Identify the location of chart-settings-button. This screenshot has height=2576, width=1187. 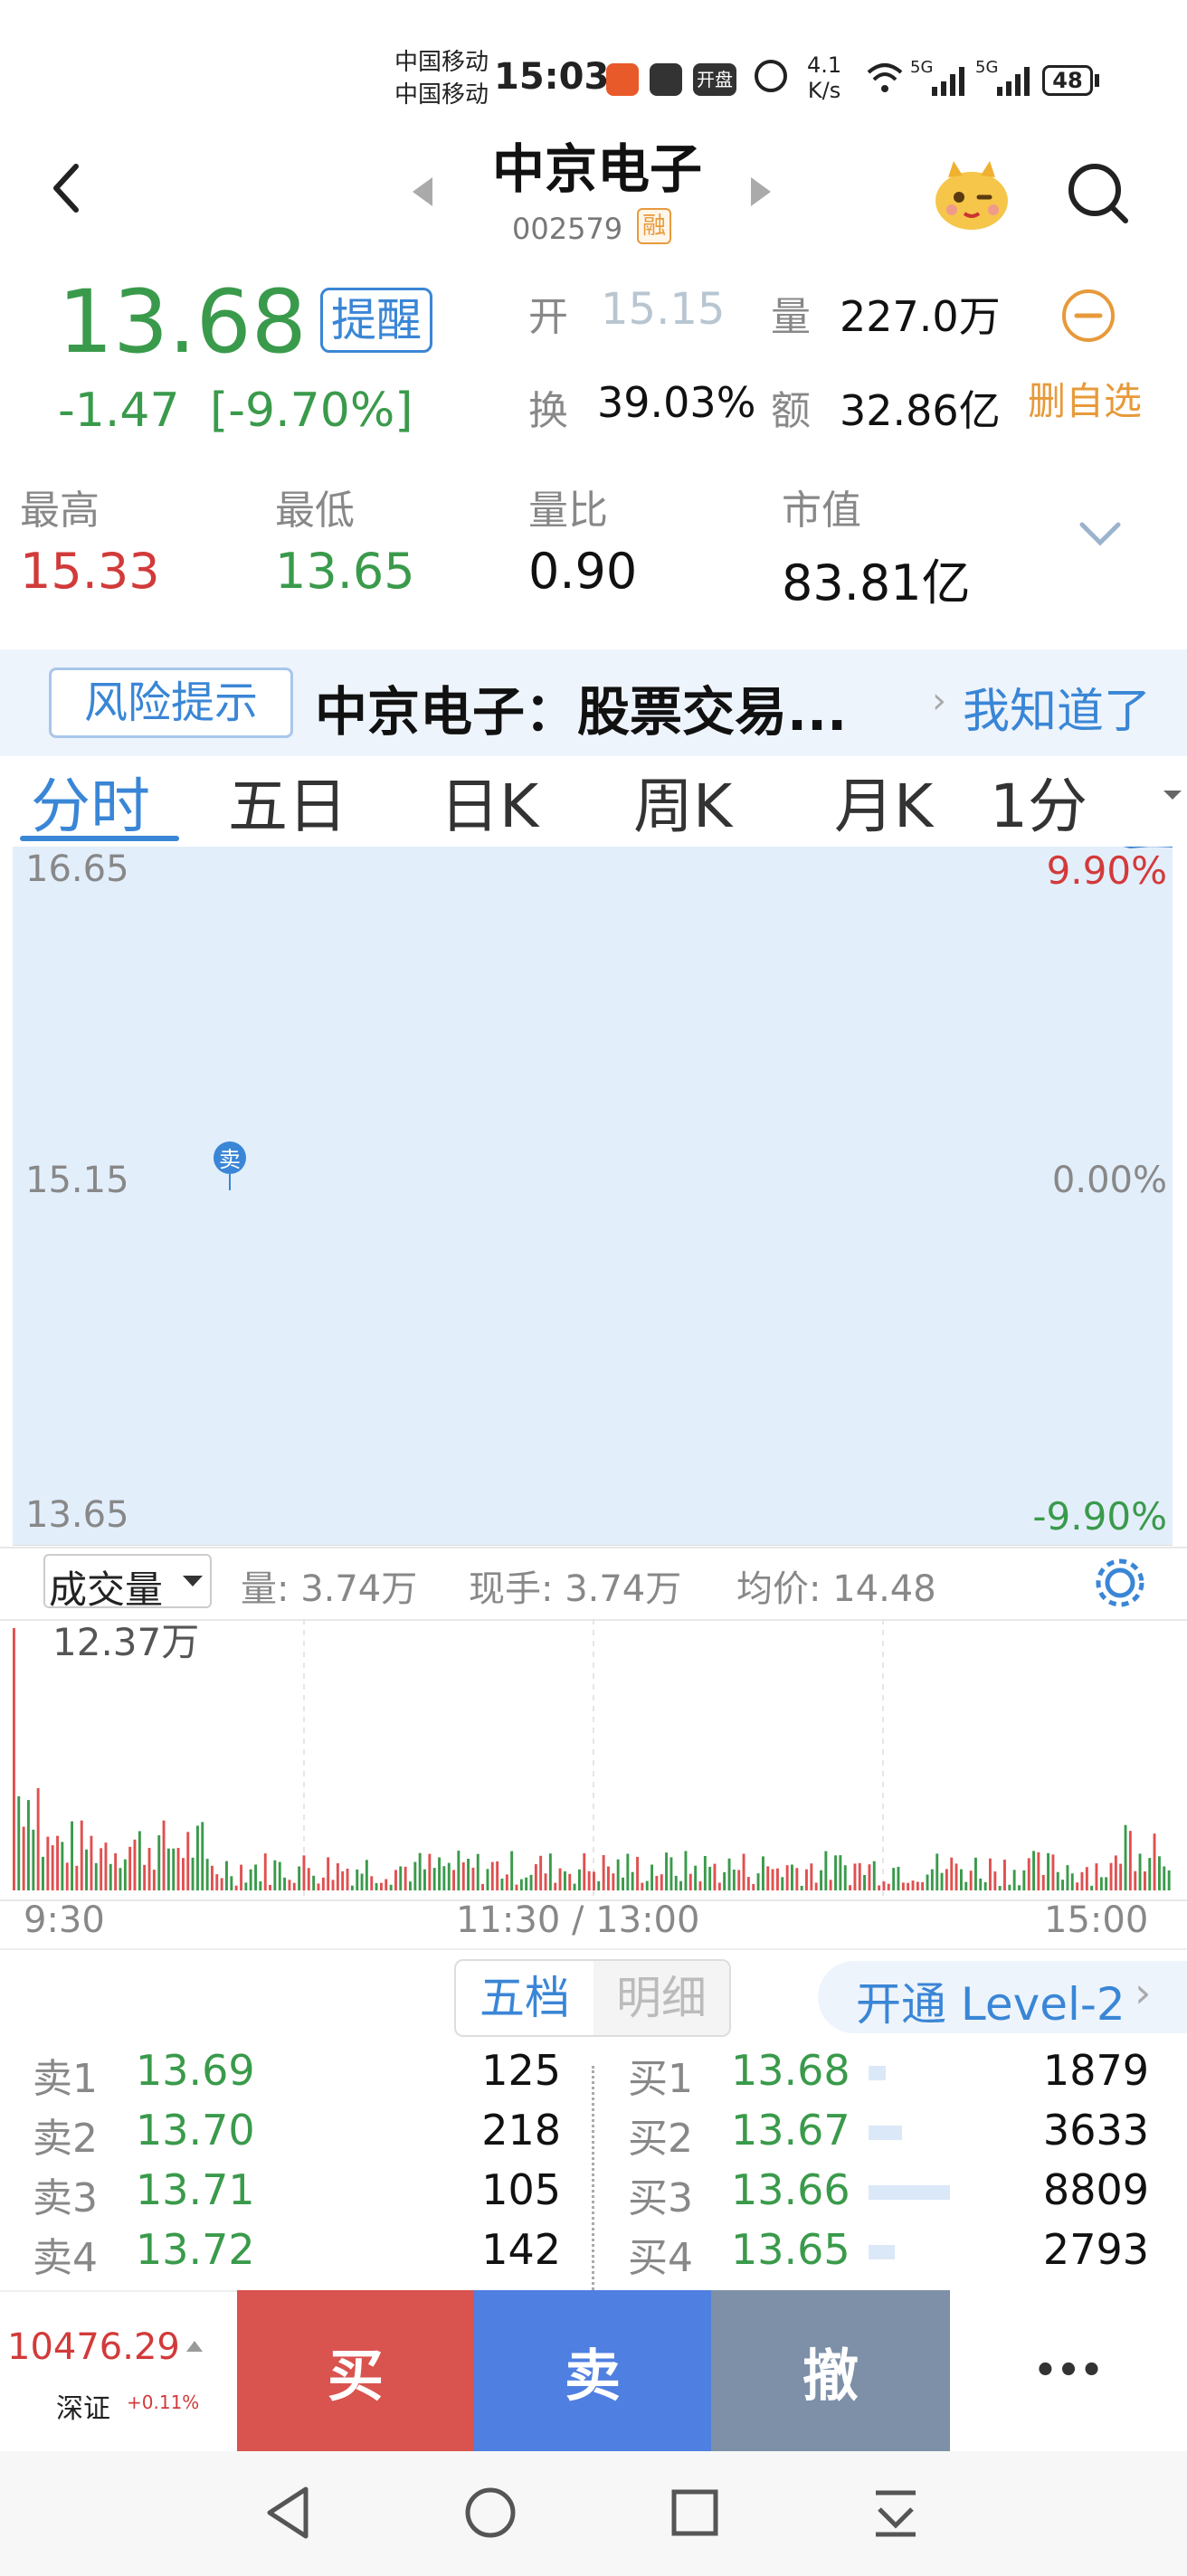
(1120, 1585).